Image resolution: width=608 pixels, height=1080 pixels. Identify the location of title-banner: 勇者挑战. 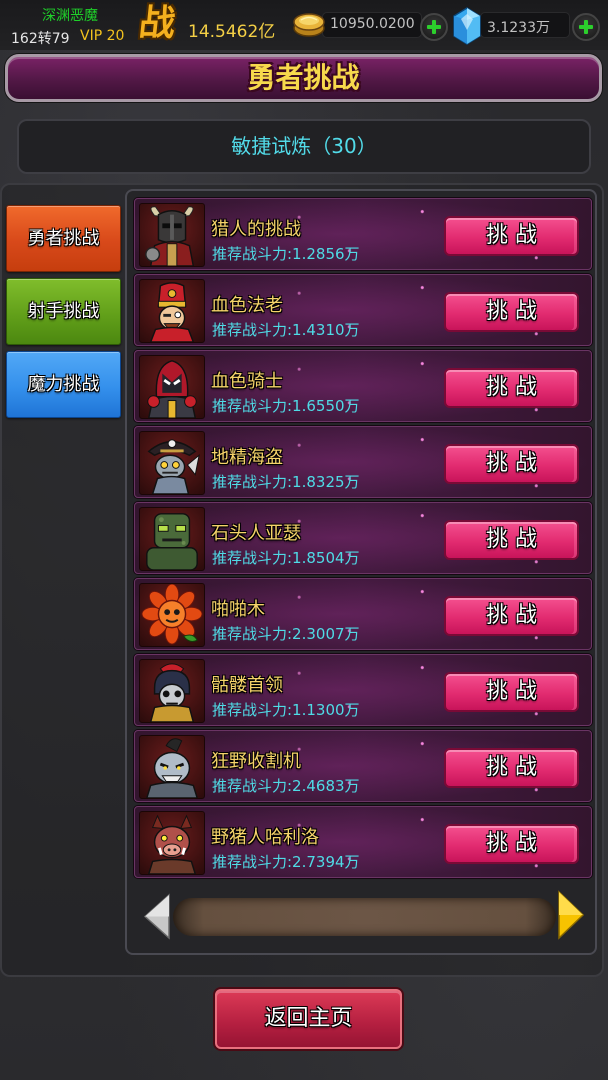
(303, 78).